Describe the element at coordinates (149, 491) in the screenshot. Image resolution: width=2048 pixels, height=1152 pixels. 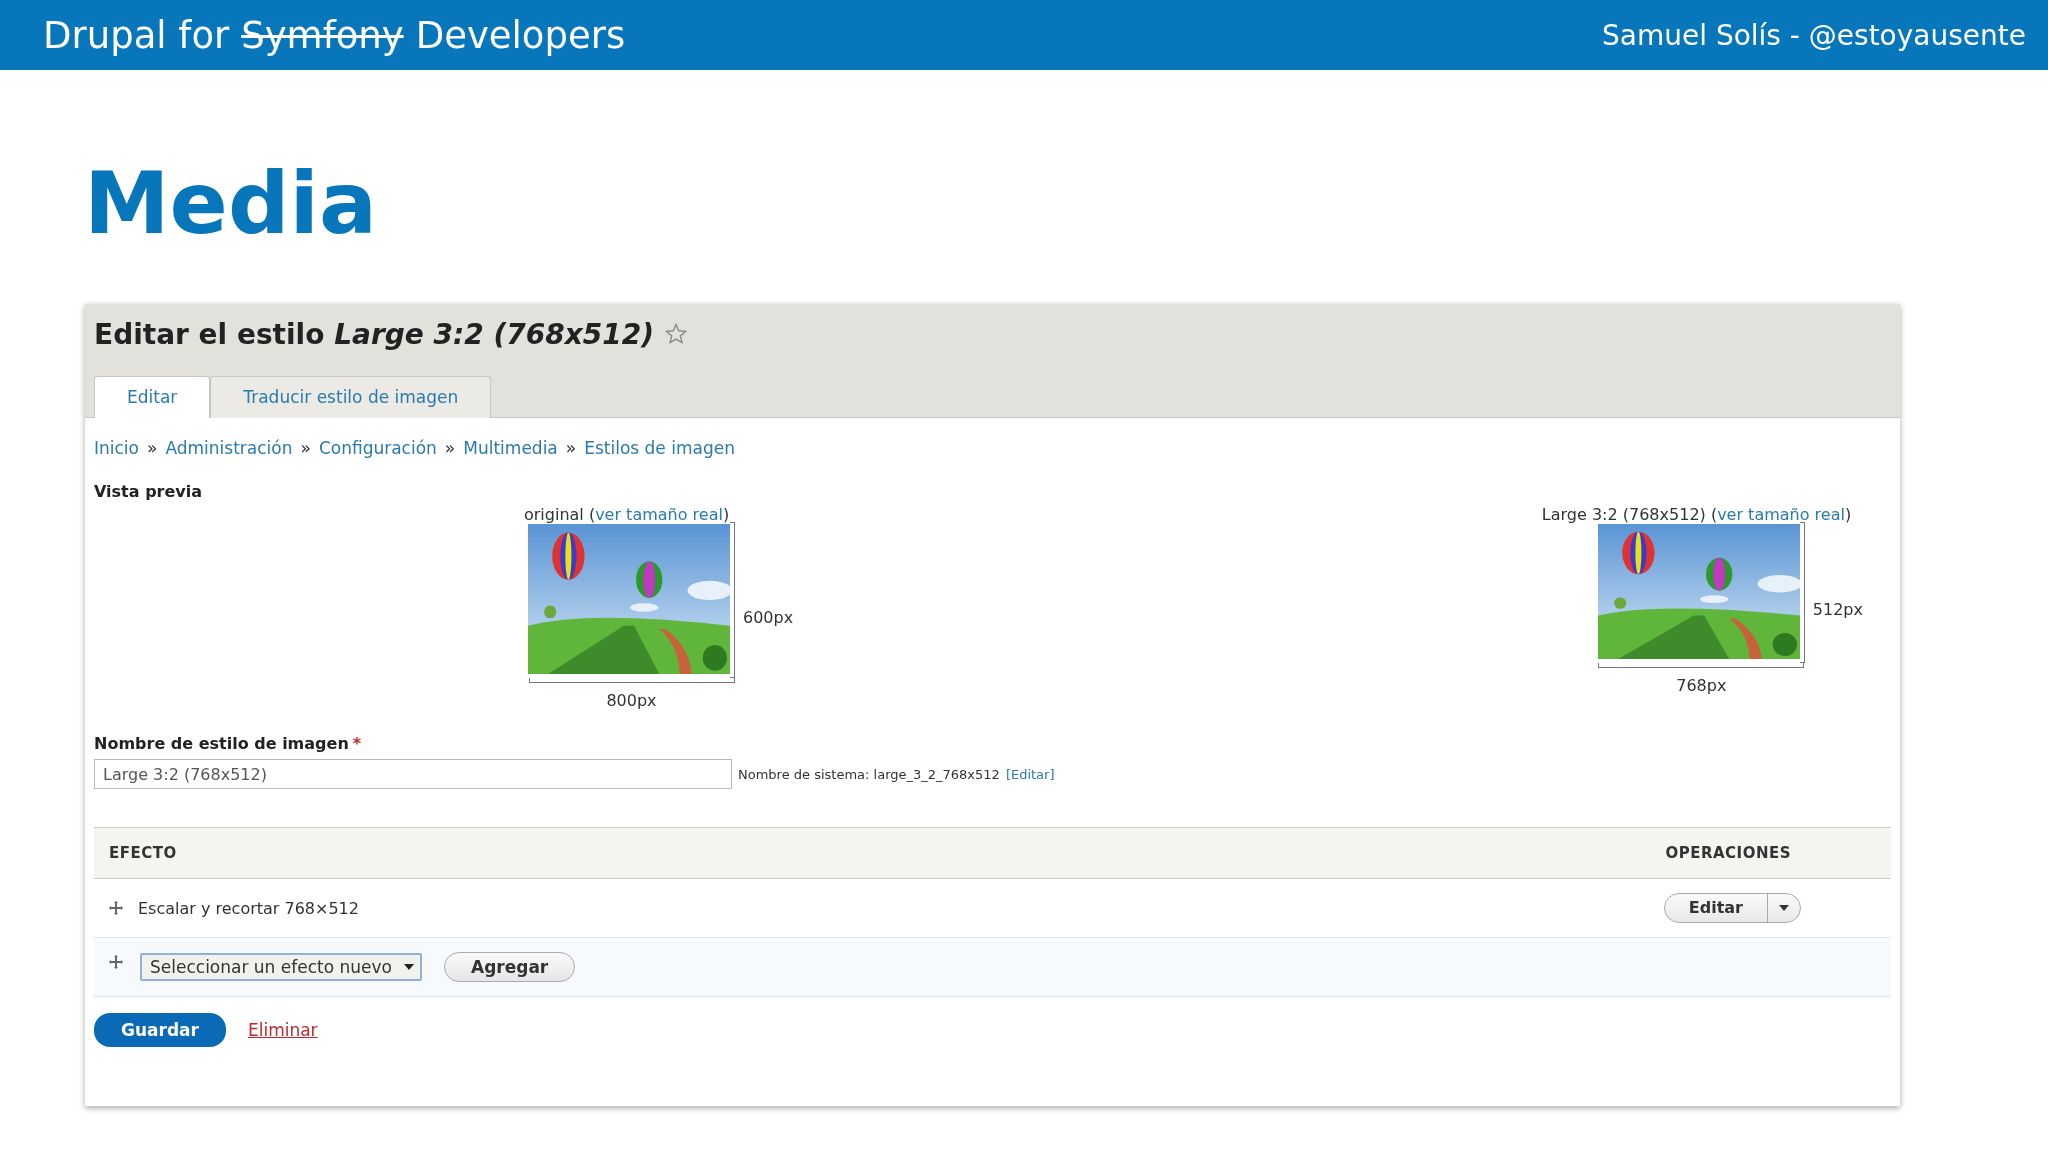
I see `preview-label: Vista previa` at that location.